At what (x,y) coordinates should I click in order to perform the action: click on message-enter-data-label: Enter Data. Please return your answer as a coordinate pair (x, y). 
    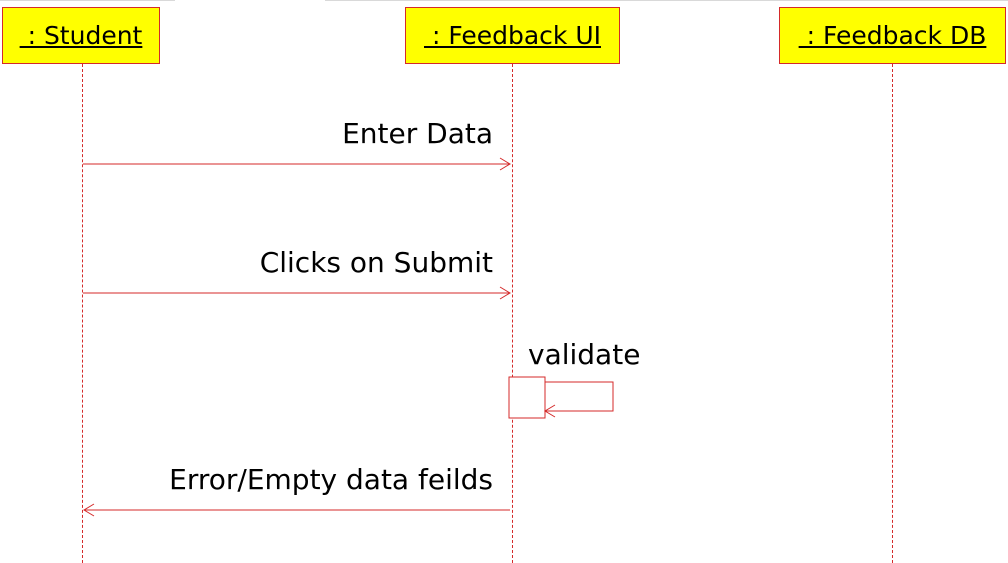
    Looking at the image, I should click on (417, 133).